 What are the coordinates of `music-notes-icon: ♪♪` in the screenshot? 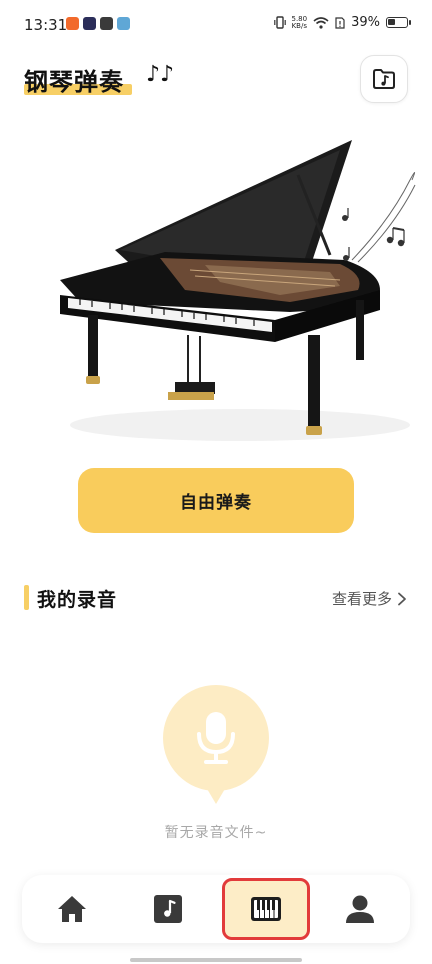 It's located at (160, 74).